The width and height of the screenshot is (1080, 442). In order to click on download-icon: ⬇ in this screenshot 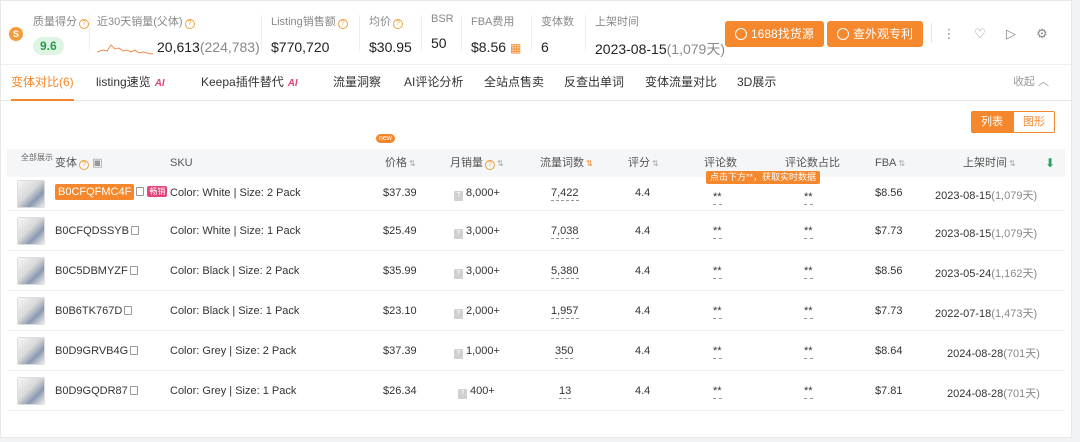, I will do `click(1050, 163)`.